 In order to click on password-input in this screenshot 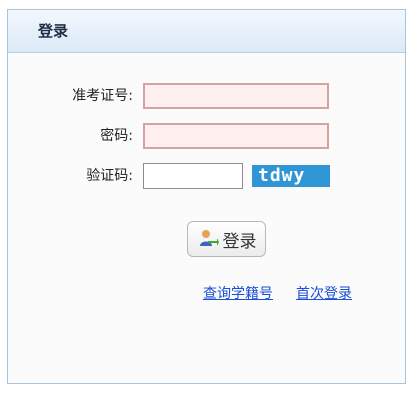, I will do `click(236, 136)`.